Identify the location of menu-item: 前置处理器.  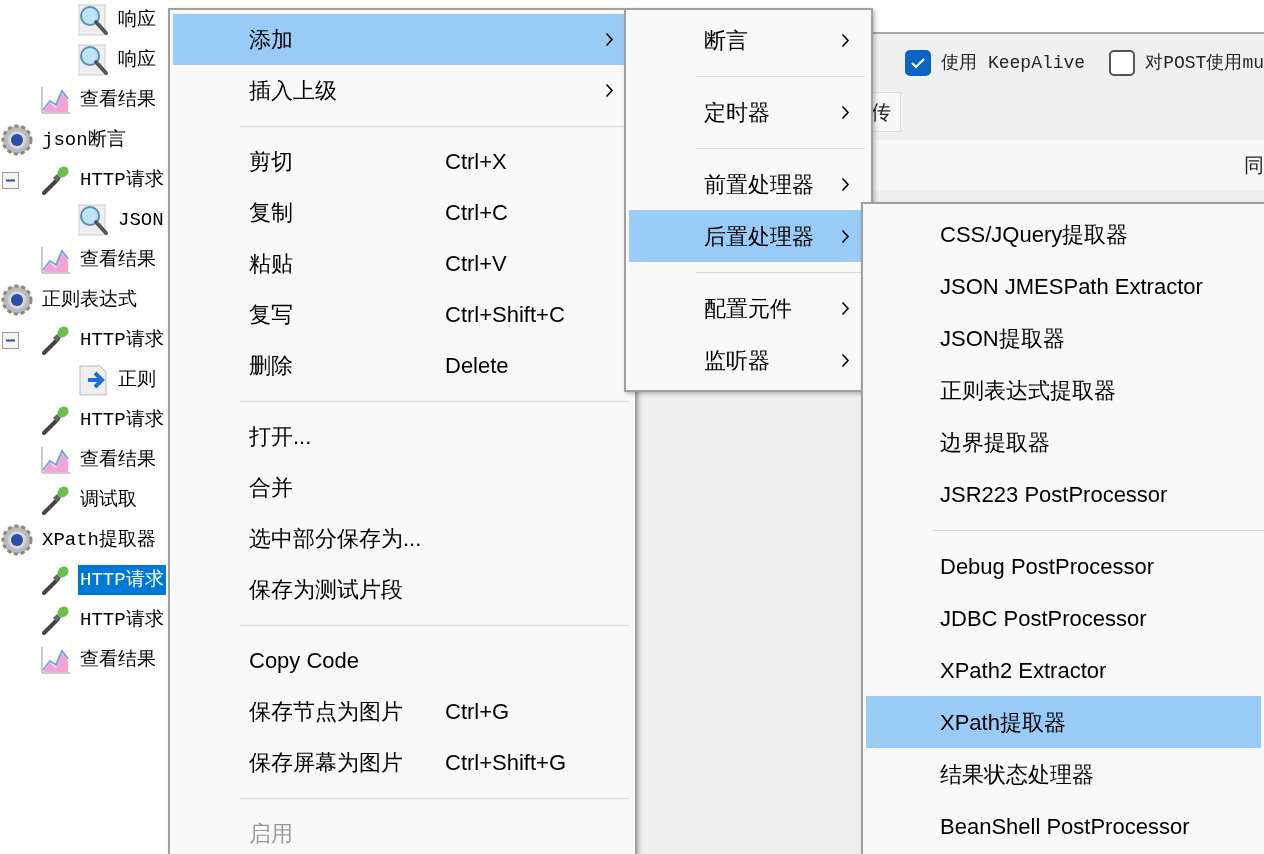
(748, 184).